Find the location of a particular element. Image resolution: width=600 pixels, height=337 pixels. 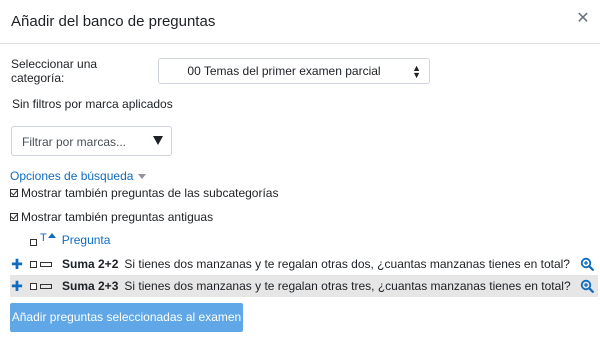

caret-down-icon is located at coordinates (142, 176).